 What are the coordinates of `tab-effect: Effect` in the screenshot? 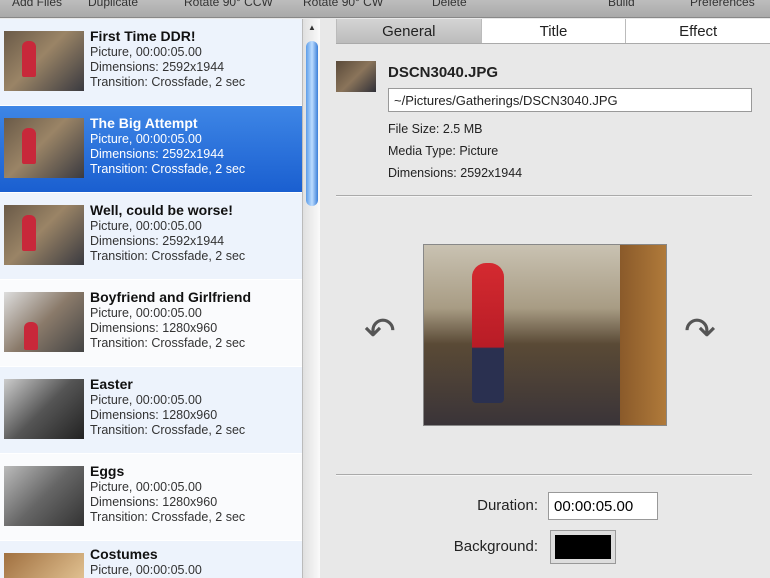 It's located at (697, 31).